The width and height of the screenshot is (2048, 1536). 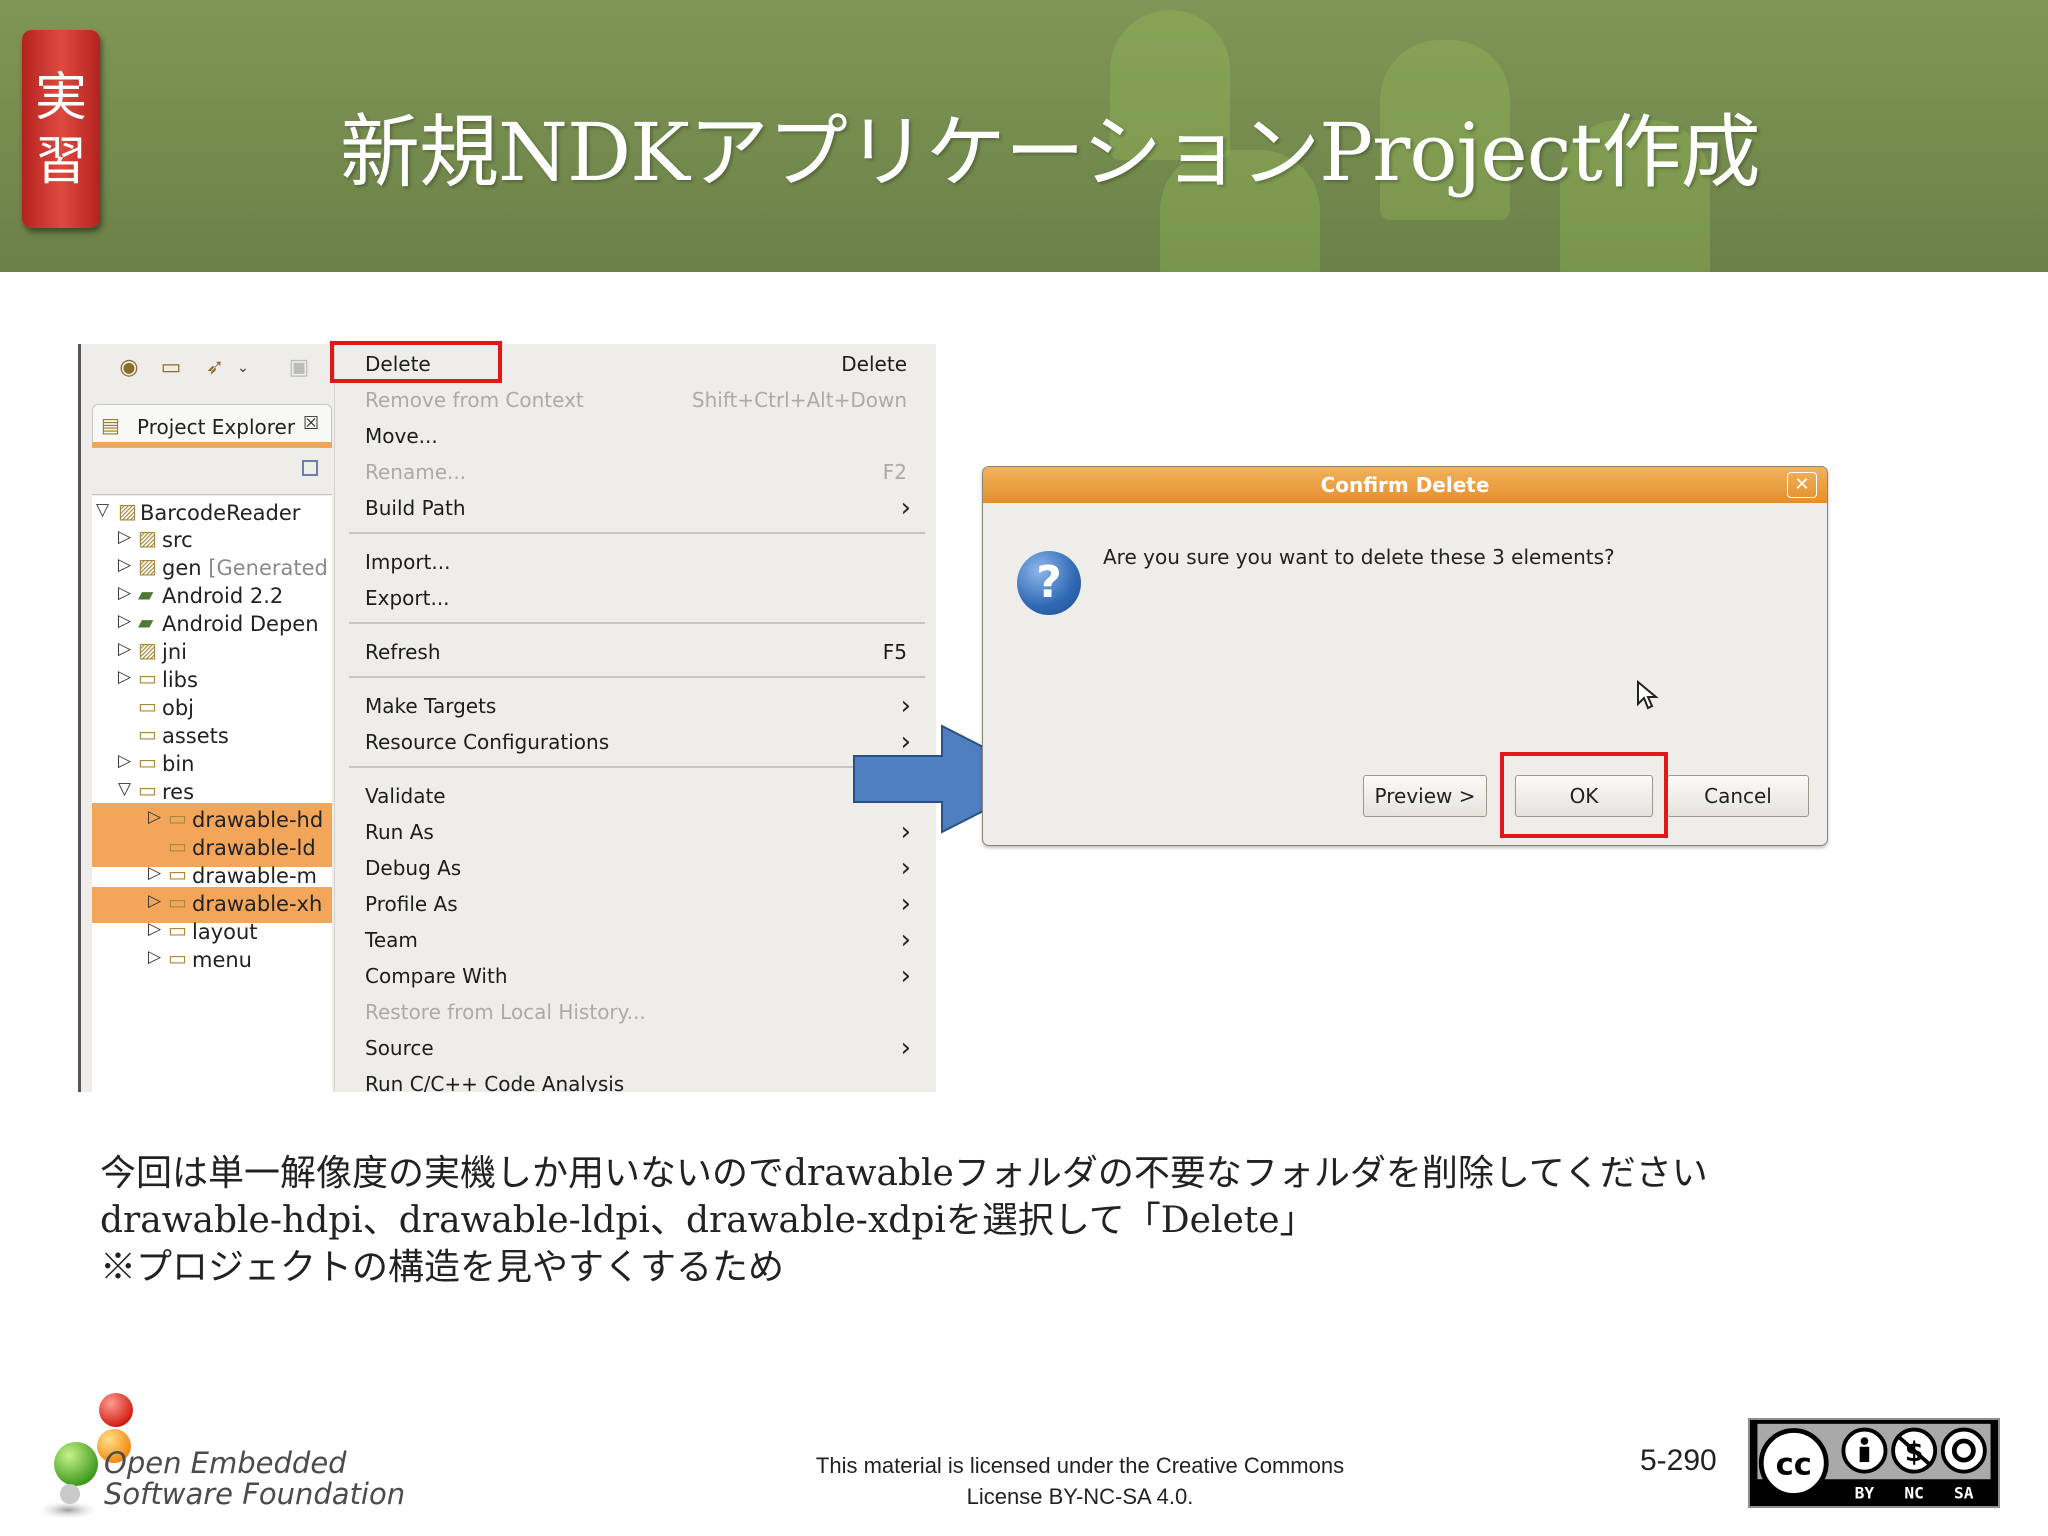 I want to click on menu-item-run-code-analysis: Run C/C++ Code Analysis, so click(x=645, y=1082).